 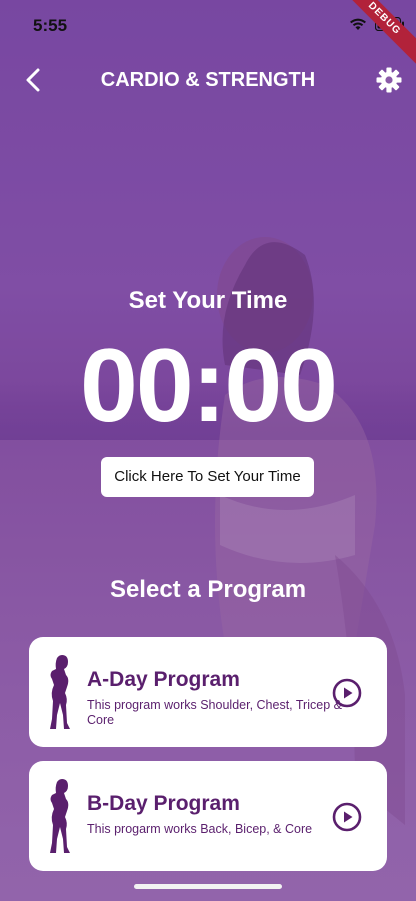 I want to click on page-title: CARDIO & STRENGTH, so click(x=208, y=80).